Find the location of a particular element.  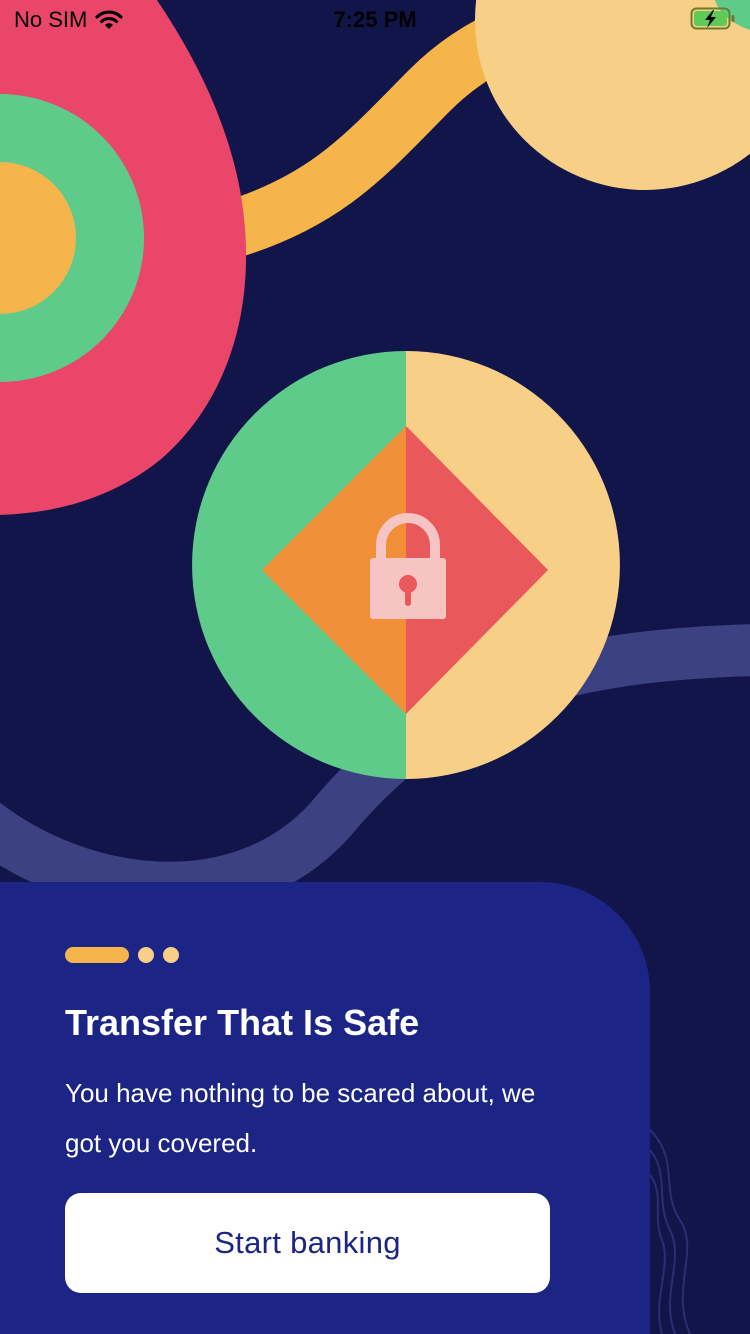

start-banking-button: Start banking is located at coordinates (307, 1243).